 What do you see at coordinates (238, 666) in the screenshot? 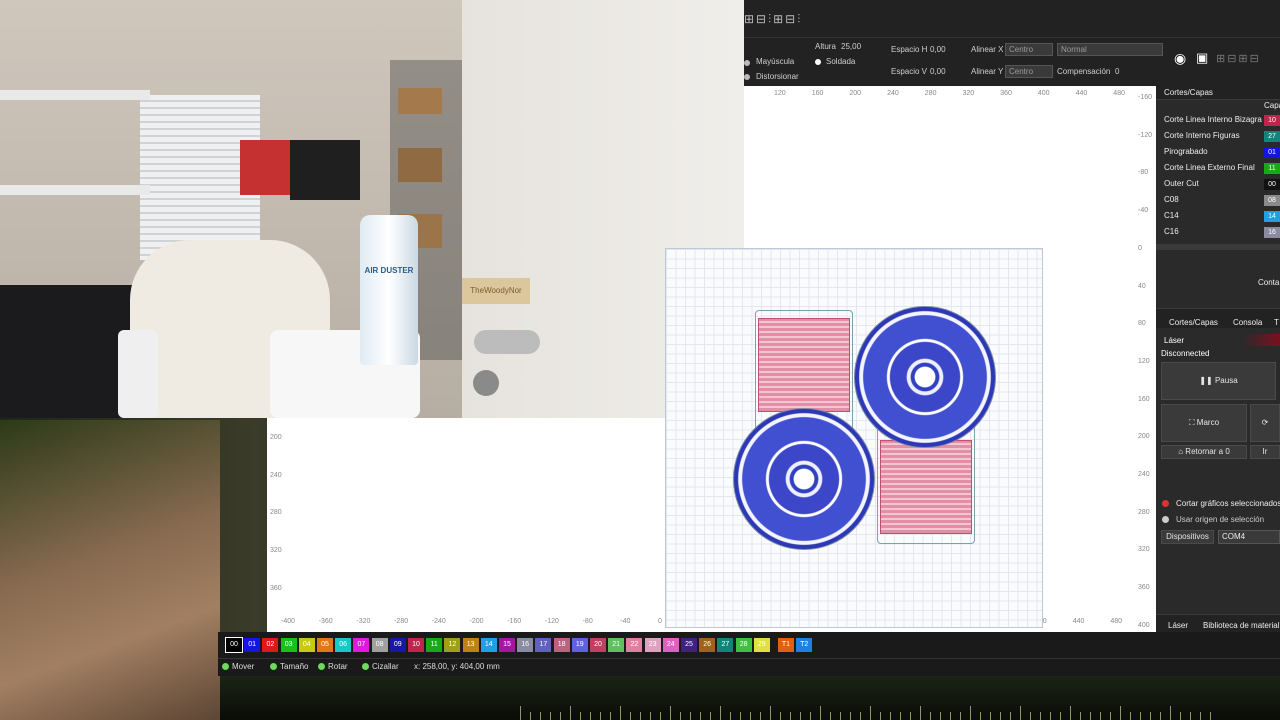
I see `move-tool: Mover` at bounding box center [238, 666].